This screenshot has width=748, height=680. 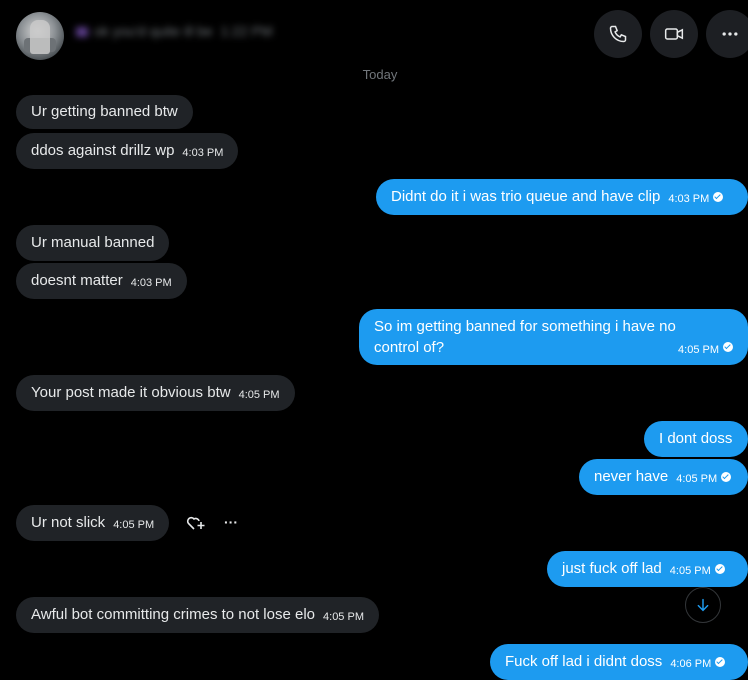 What do you see at coordinates (619, 662) in the screenshot?
I see `message-outgoing: Fuck off lad i didnt doss 4:06 PM` at bounding box center [619, 662].